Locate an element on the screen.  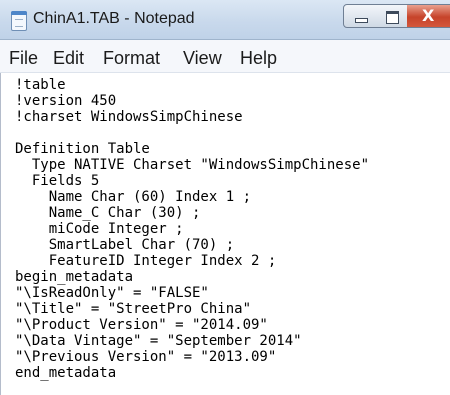
text-line: !charset WindowsSimpChinese is located at coordinates (129, 117).